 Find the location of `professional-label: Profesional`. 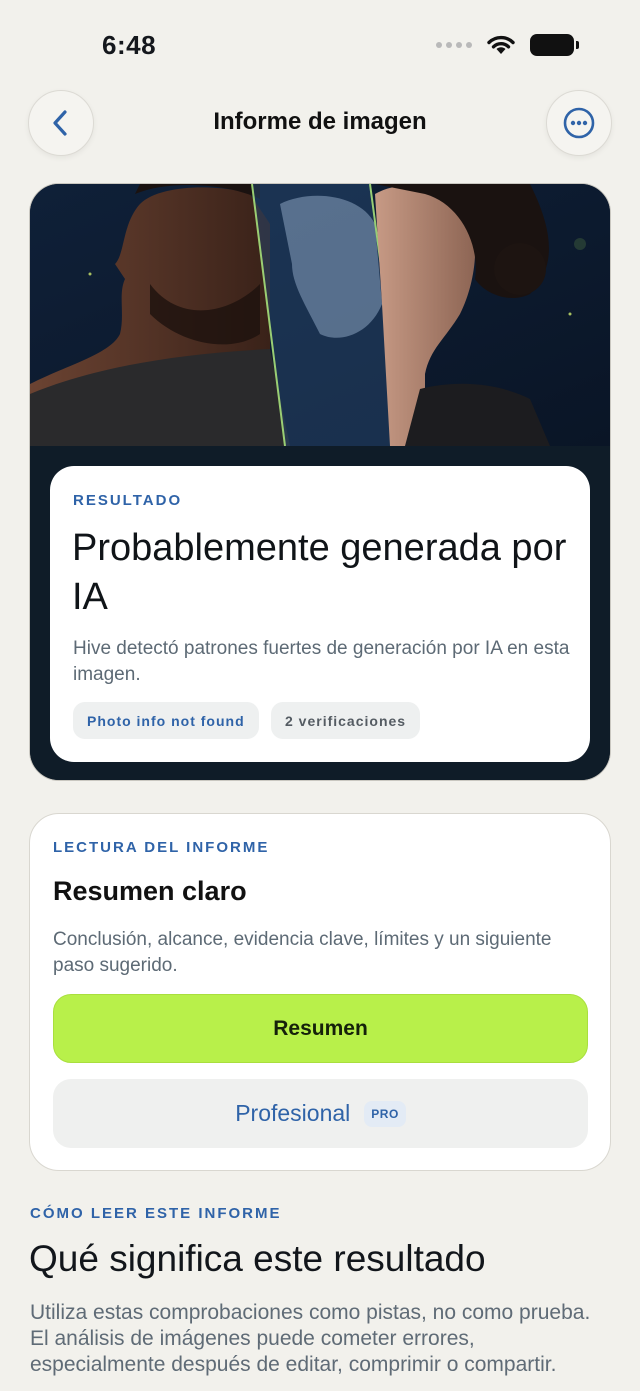

professional-label: Profesional is located at coordinates (293, 1113).